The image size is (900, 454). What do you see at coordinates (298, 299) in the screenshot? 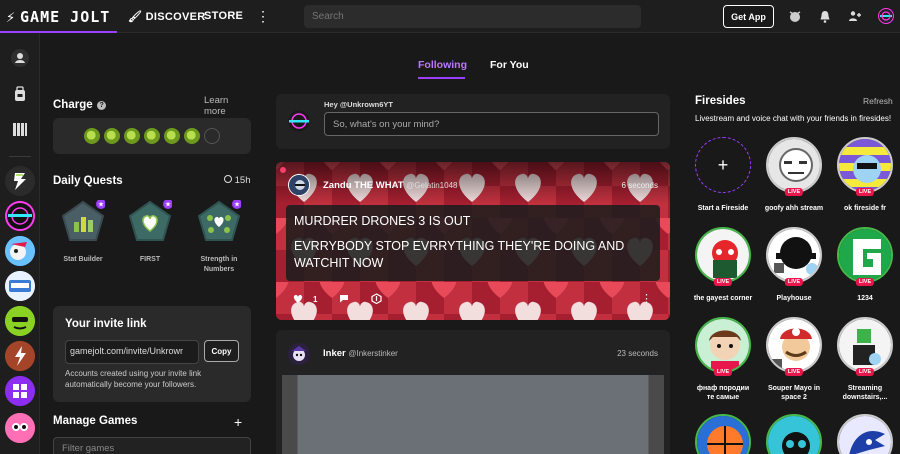
I see `like-heart-icon` at bounding box center [298, 299].